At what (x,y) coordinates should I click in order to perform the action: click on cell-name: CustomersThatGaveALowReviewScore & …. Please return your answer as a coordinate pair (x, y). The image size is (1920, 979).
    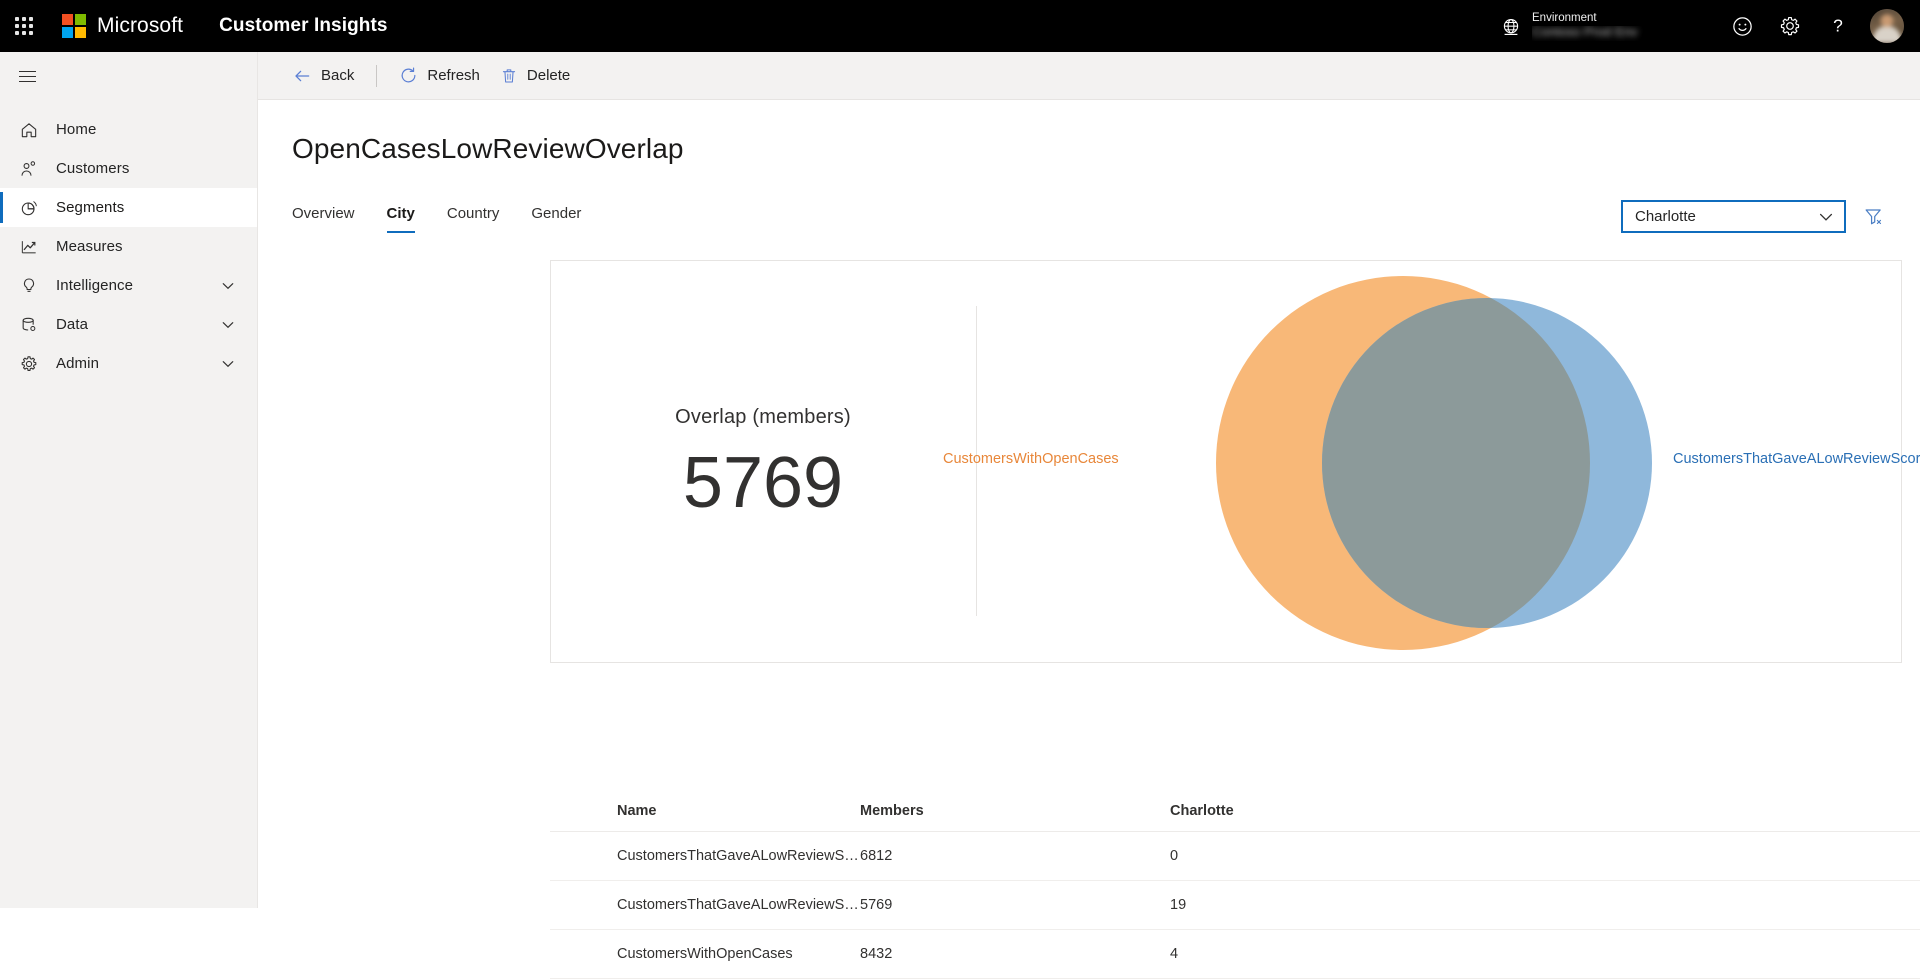
    Looking at the image, I should click on (738, 905).